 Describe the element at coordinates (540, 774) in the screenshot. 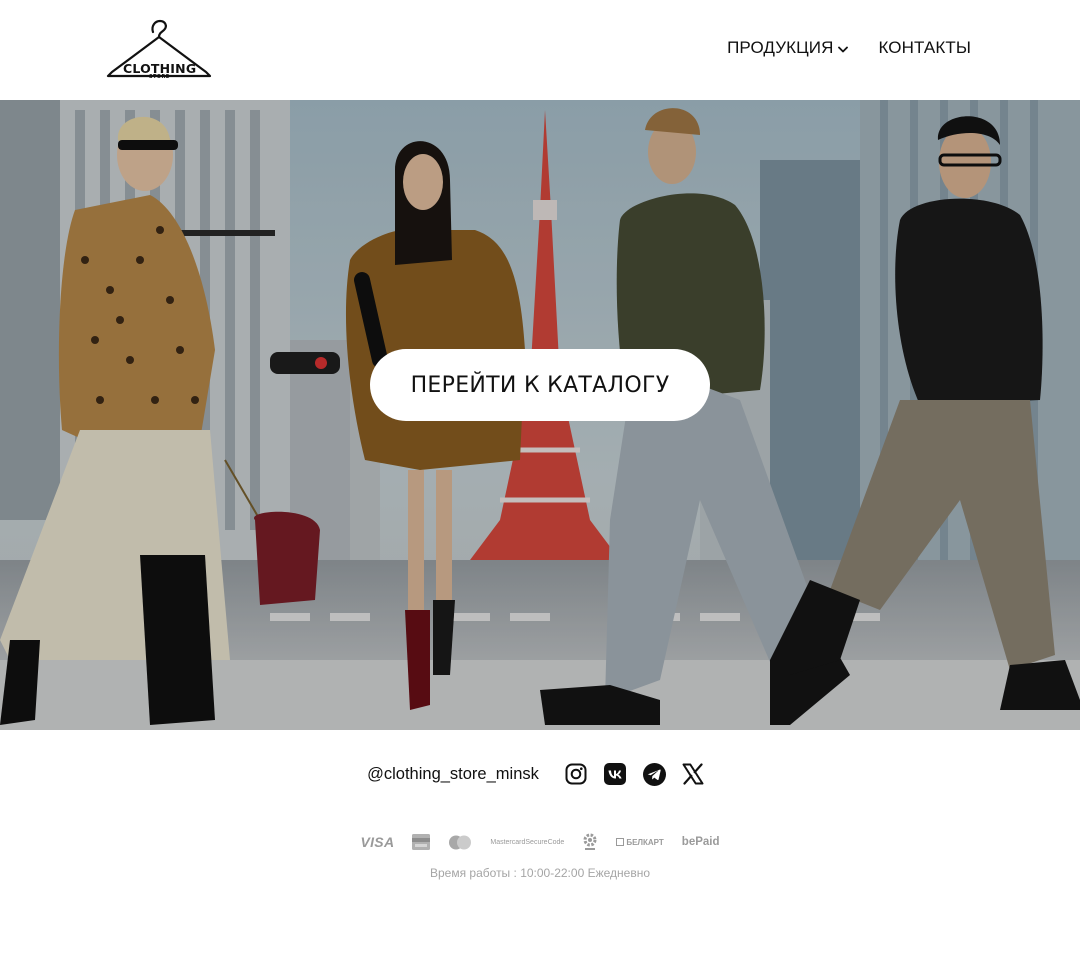

I see `social-bar: @clothing_store_minsk` at that location.